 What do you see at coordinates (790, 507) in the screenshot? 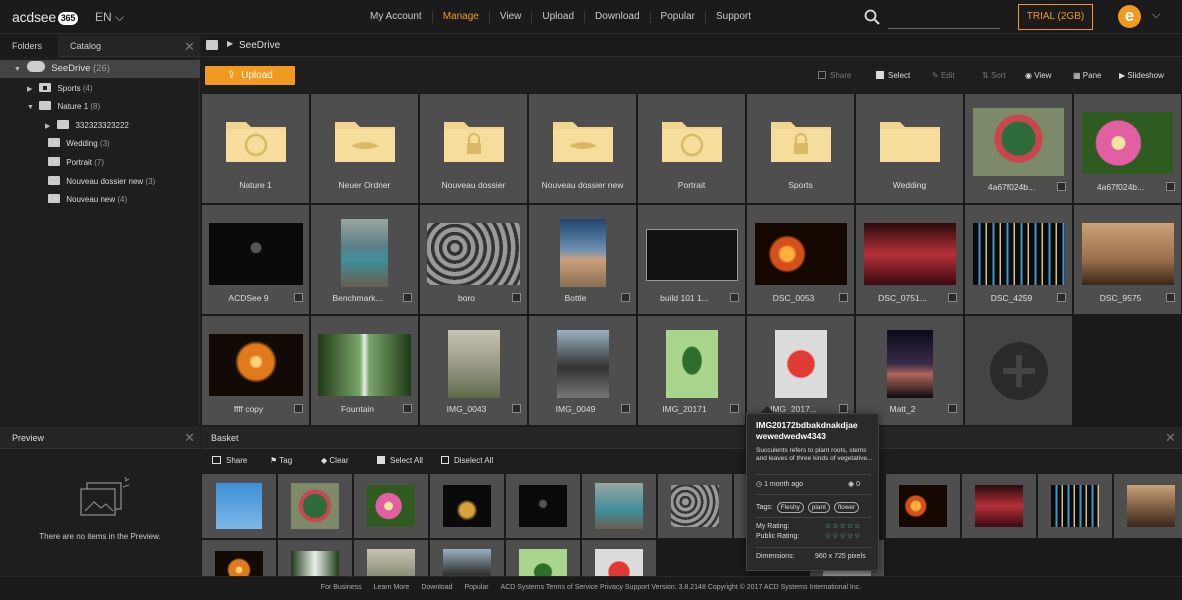
I see `tag-chip: Fleshy` at bounding box center [790, 507].